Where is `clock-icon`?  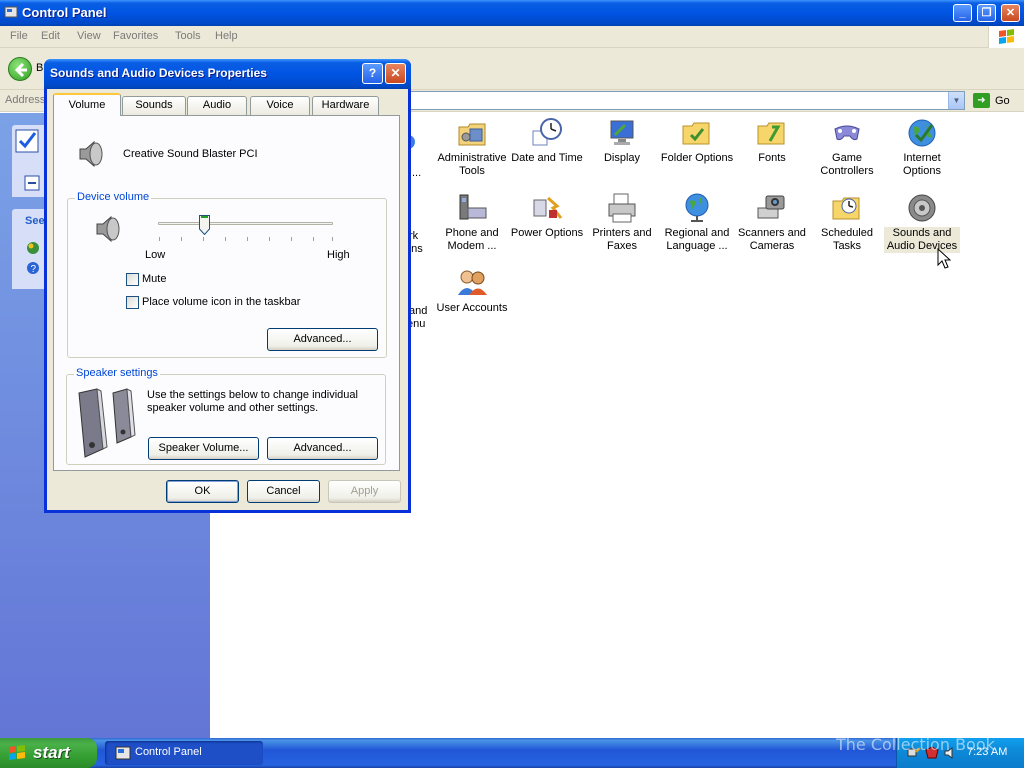 clock-icon is located at coordinates (547, 132).